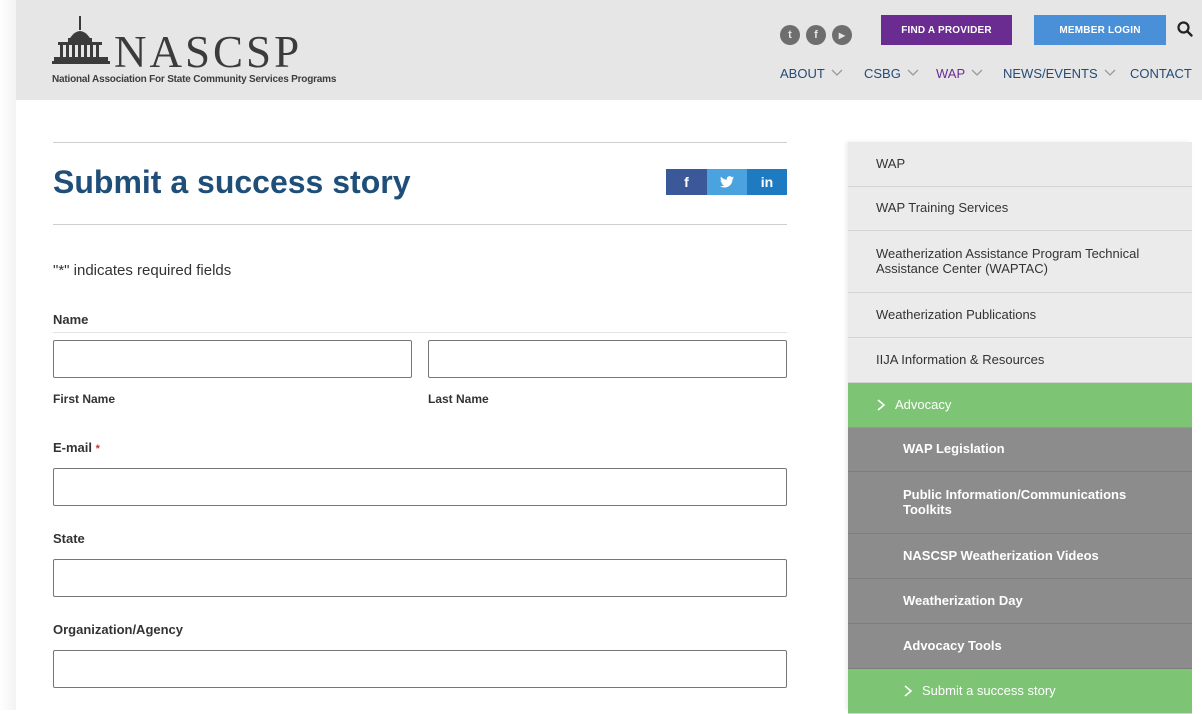 This screenshot has width=1202, height=714. Describe the element at coordinates (963, 600) in the screenshot. I see `sidebar-item-label: Weatherization Day` at that location.